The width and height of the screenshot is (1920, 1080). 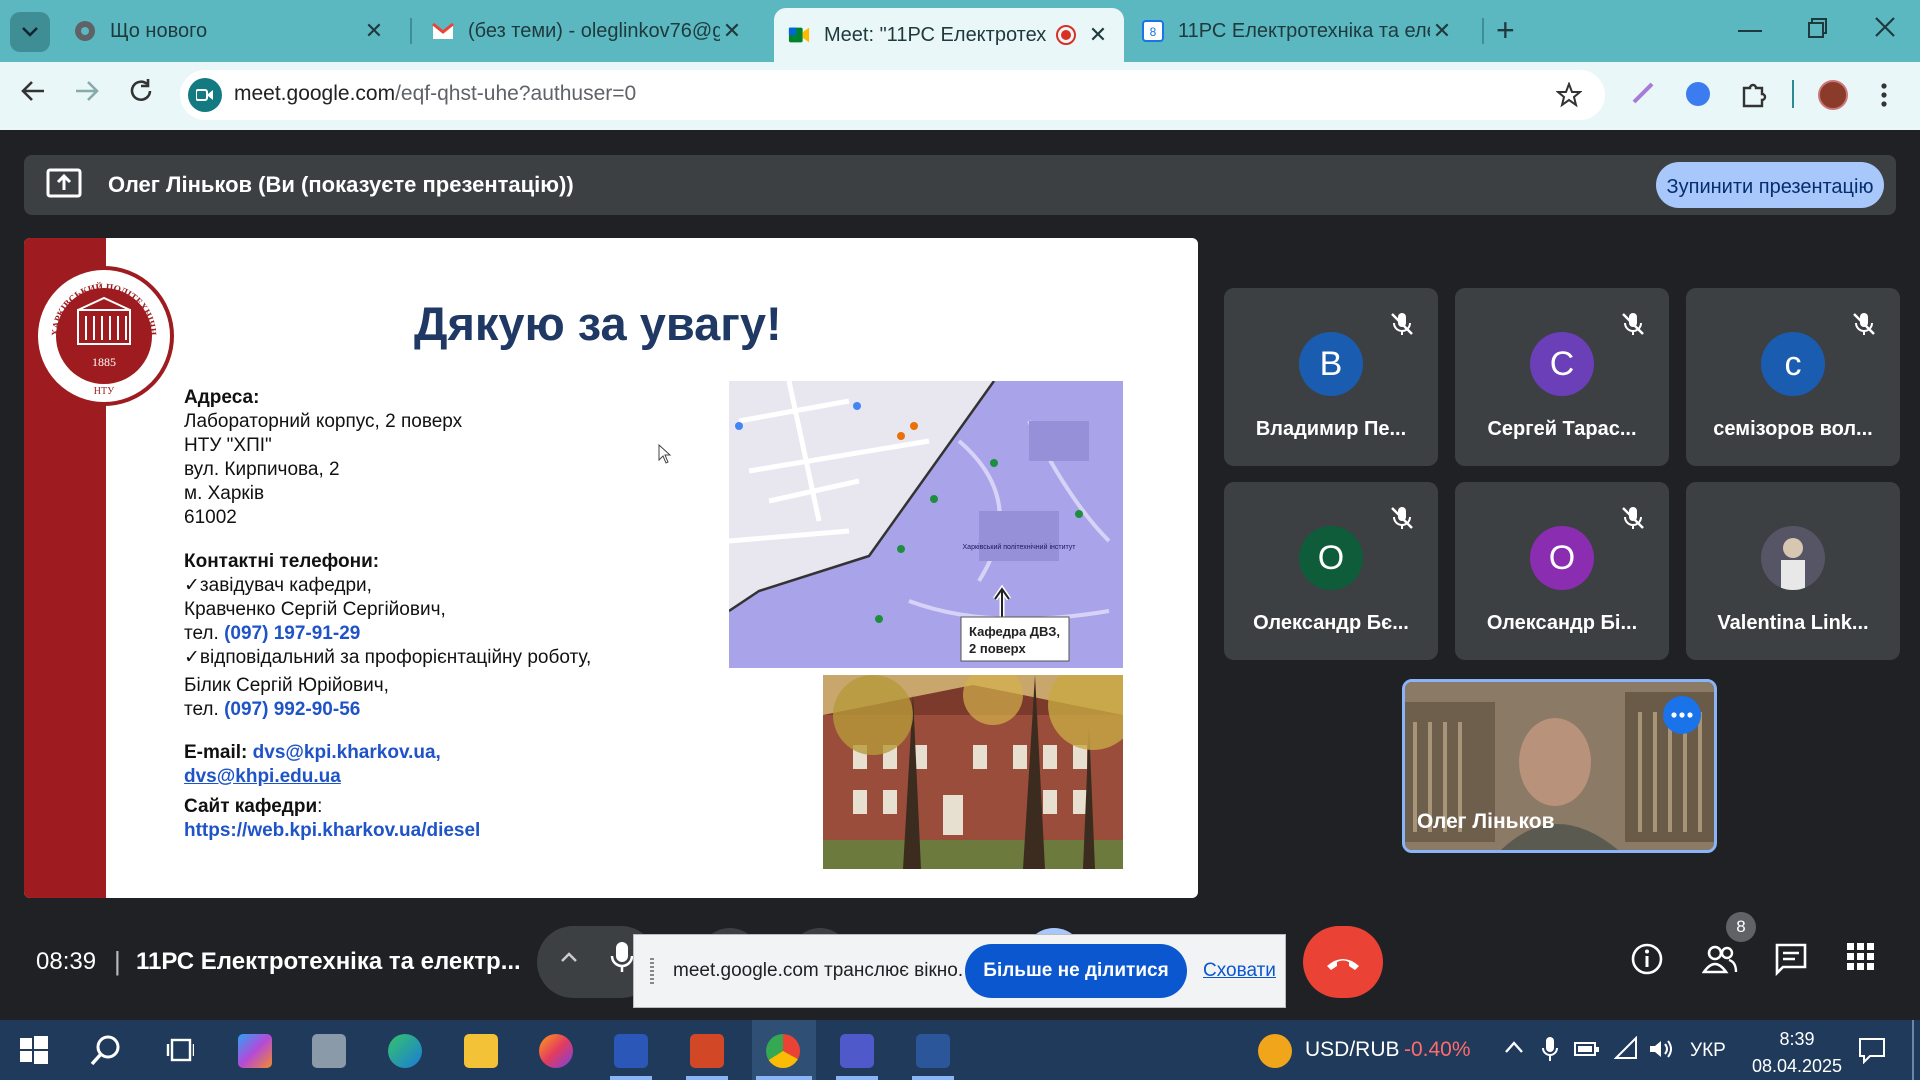 What do you see at coordinates (1872, 1052) in the screenshot?
I see `notifications-button` at bounding box center [1872, 1052].